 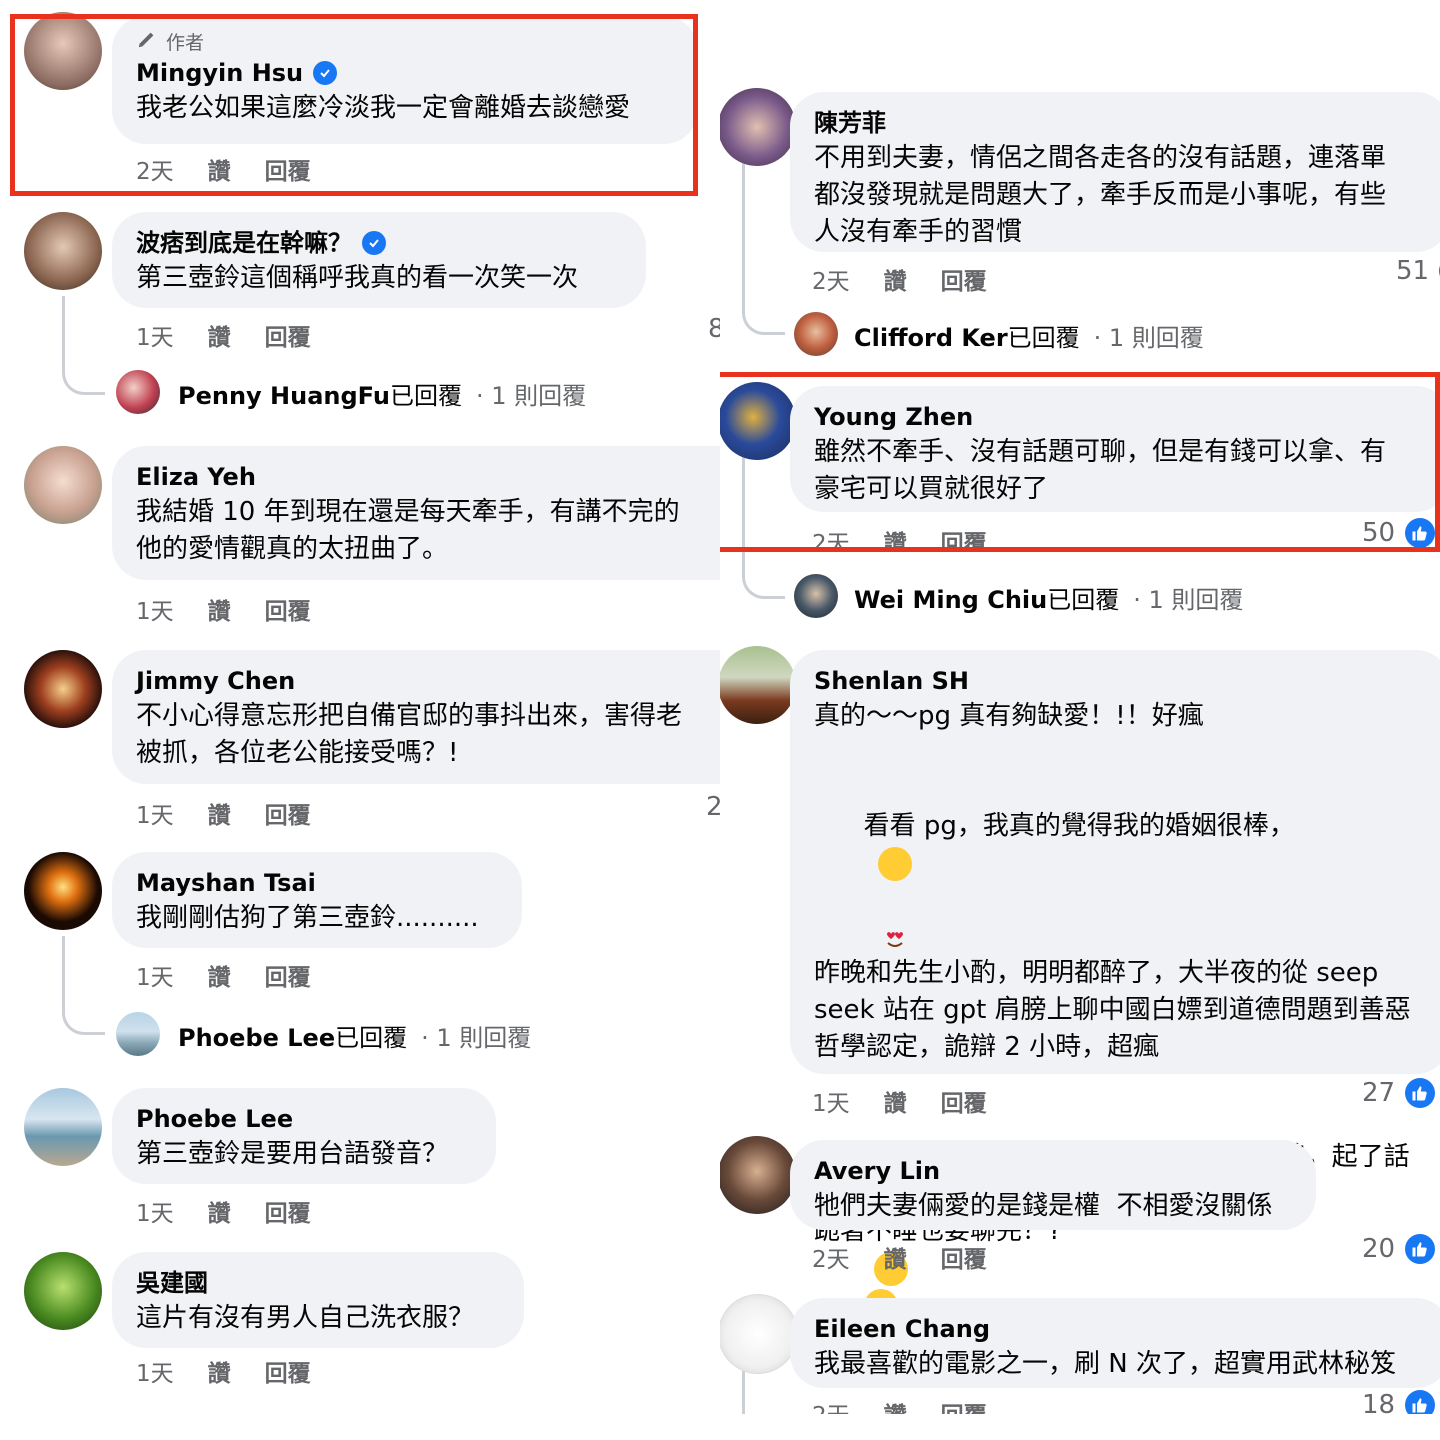 What do you see at coordinates (1120, 681) in the screenshot?
I see `comment-author: Shenlan SH` at bounding box center [1120, 681].